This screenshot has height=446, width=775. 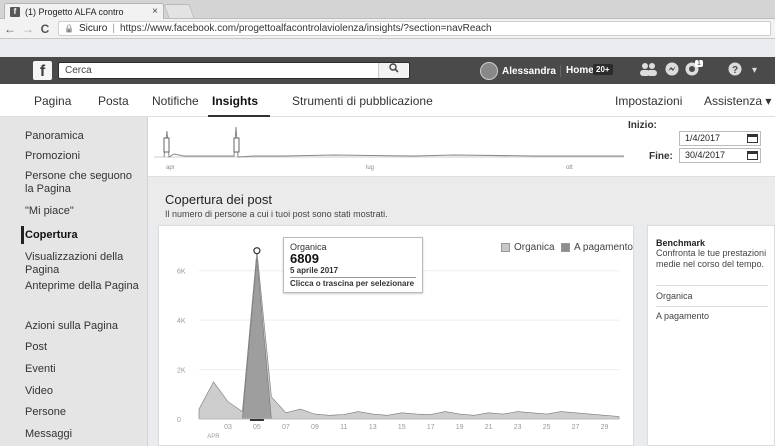 I want to click on x-tick-label: 27, so click(x=576, y=427).